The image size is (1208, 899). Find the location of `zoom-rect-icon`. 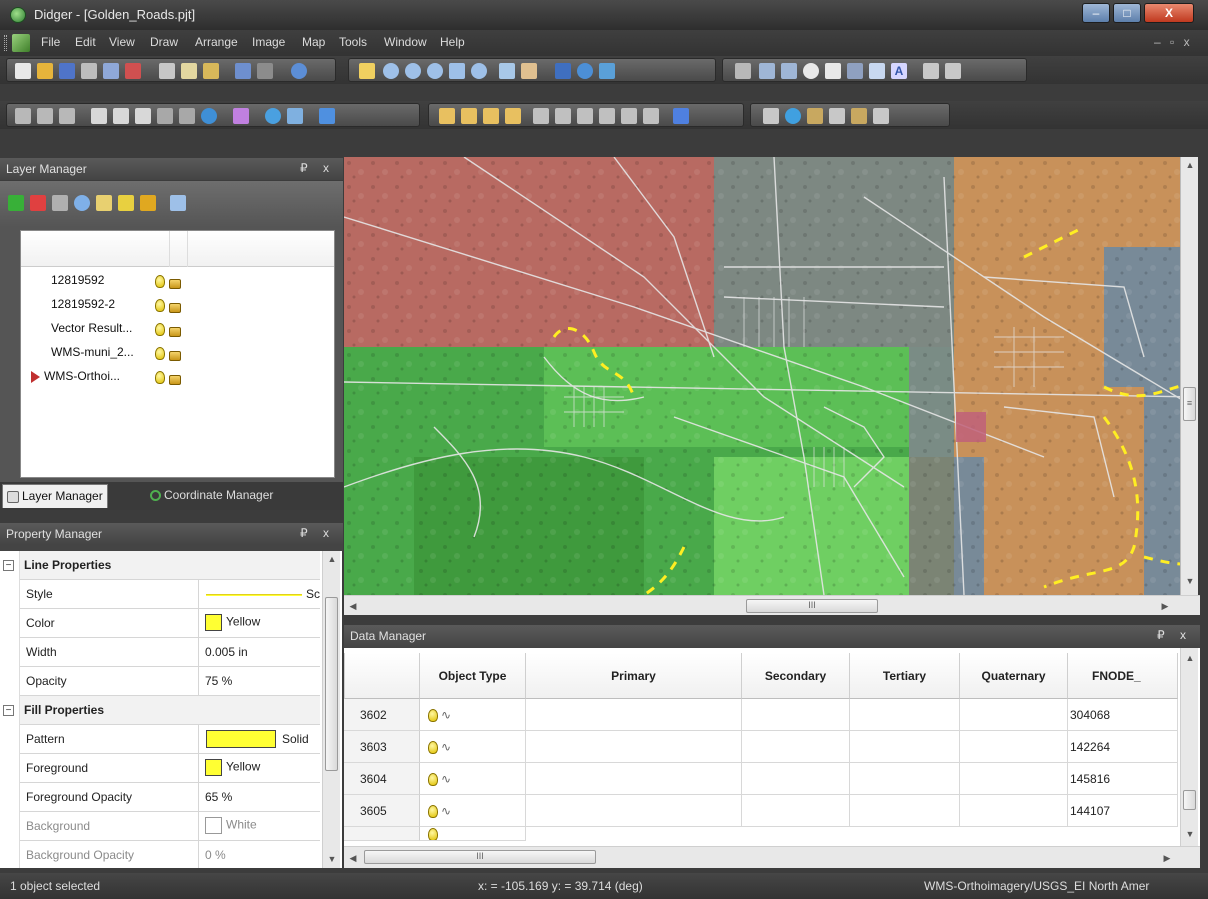

zoom-rect-icon is located at coordinates (435, 71).